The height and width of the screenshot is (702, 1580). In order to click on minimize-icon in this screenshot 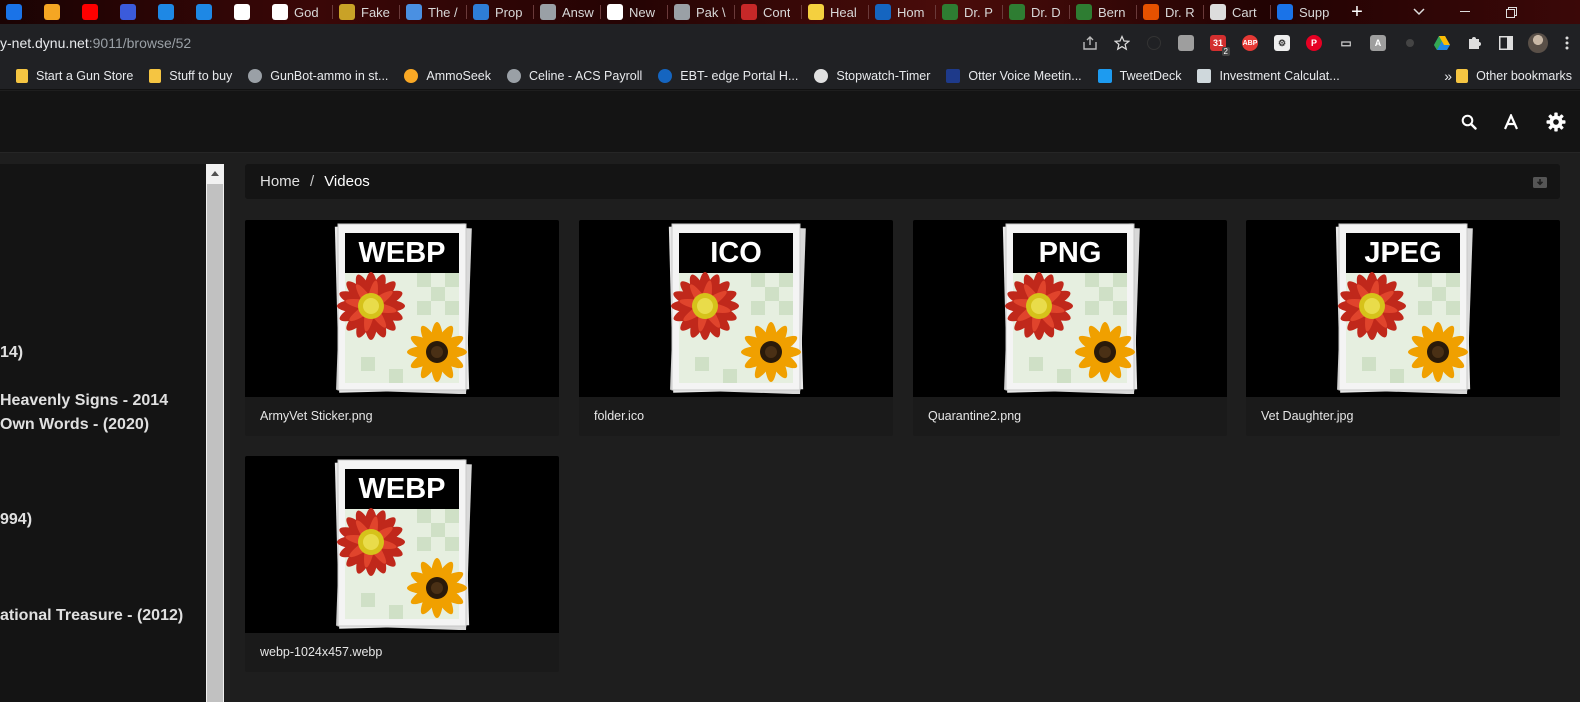, I will do `click(1465, 12)`.